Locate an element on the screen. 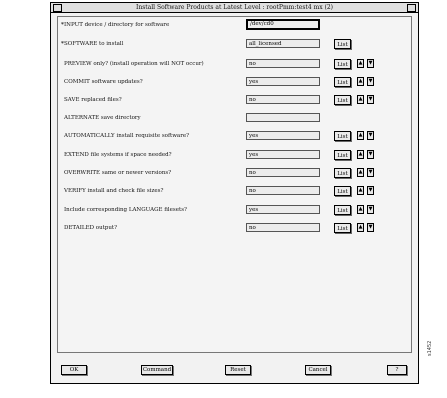 This screenshot has height=398, width=447. field-label-text: Include corresponding LANGUAGE filesets? is located at coordinates (125, 210).